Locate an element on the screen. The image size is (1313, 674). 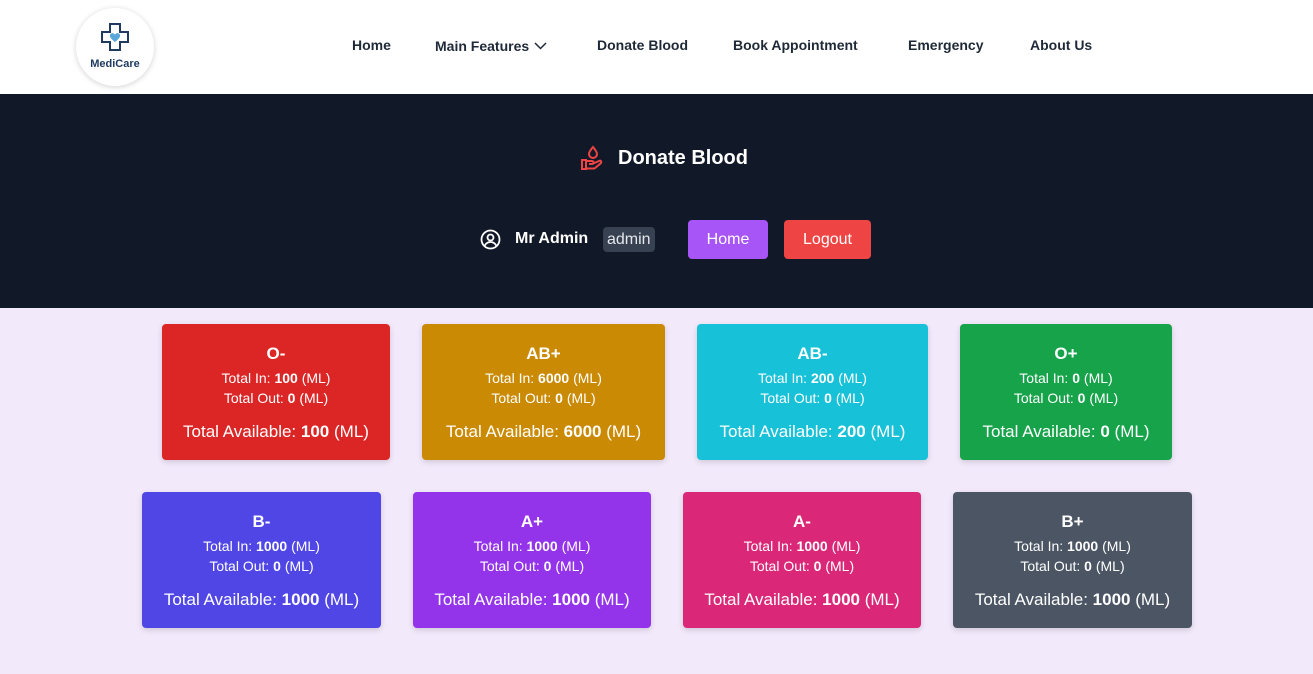
total-in-value: 200 is located at coordinates (822, 378).